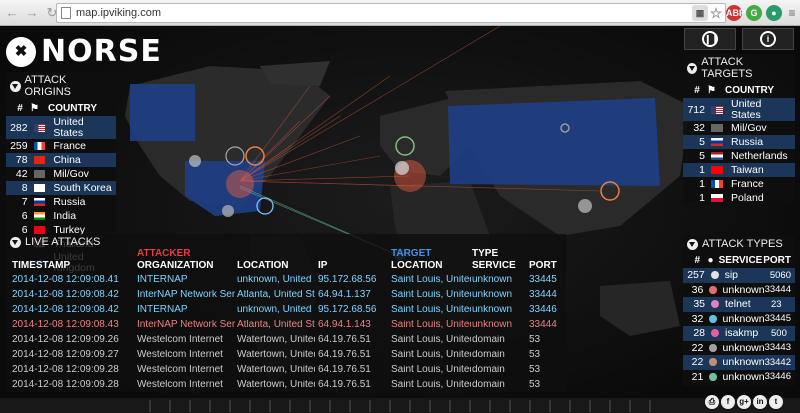  Describe the element at coordinates (776, 402) in the screenshot. I see `twitter-icon: t` at that location.